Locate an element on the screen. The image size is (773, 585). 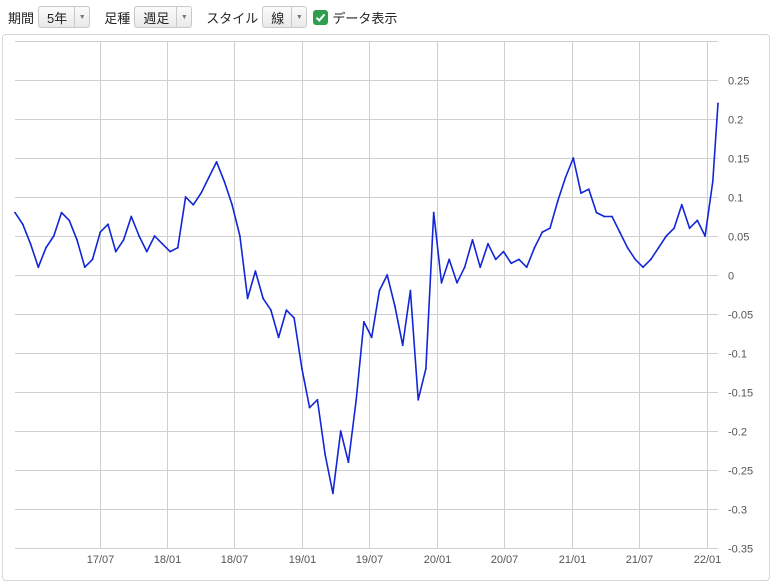
y-tick-label: -0.05 is located at coordinates (740, 316).